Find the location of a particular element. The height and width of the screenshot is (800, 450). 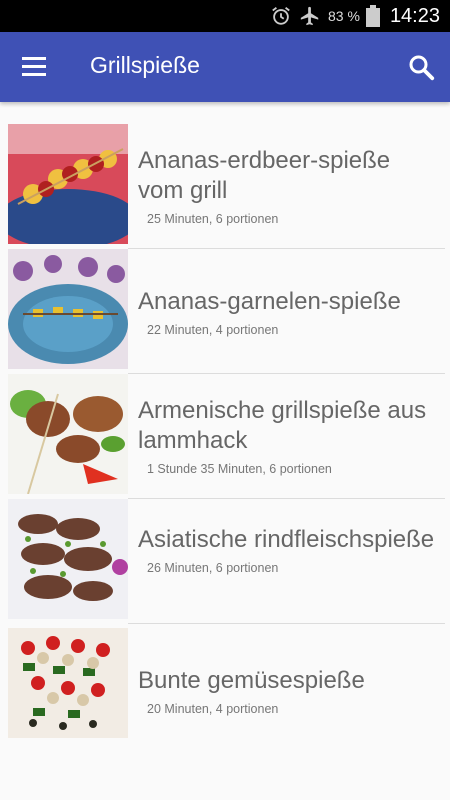

recipe-meta: 25 Minuten, 6 portionen is located at coordinates (213, 219).